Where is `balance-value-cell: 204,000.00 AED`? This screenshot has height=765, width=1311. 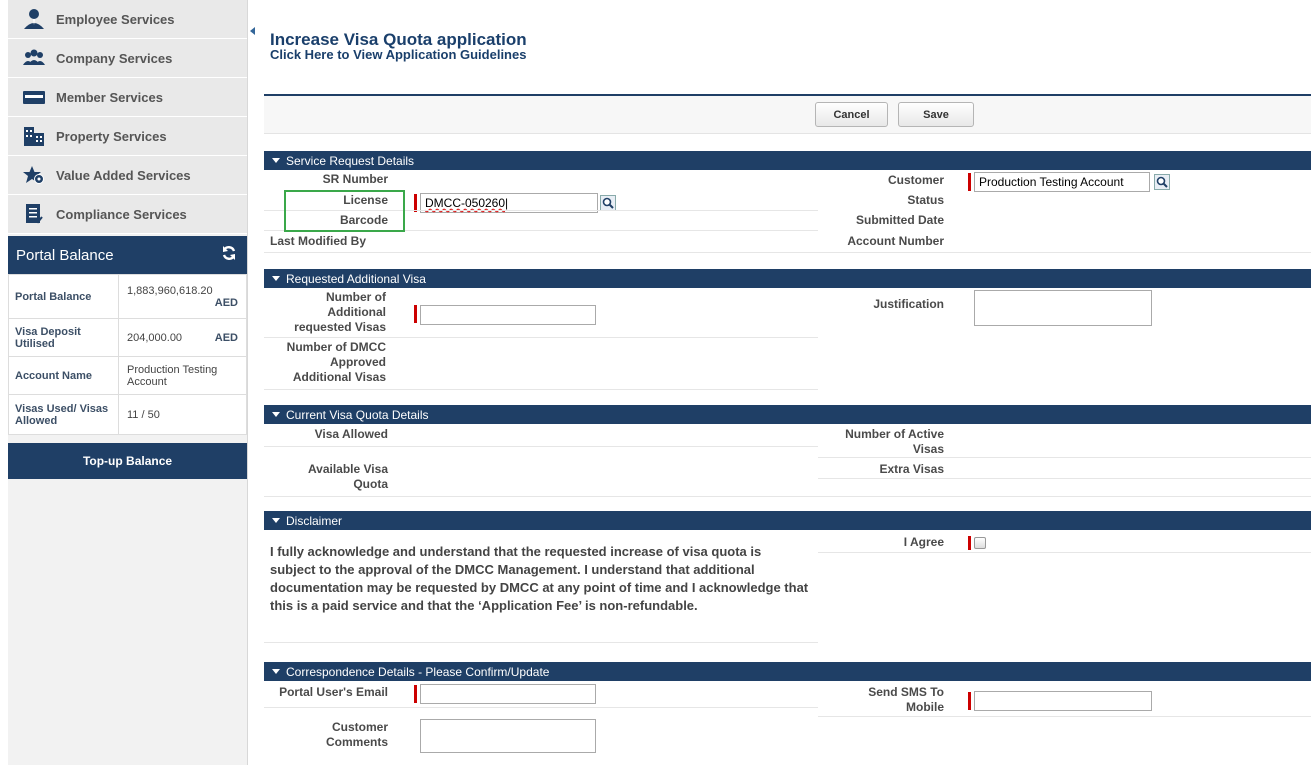 balance-value-cell: 204,000.00 AED is located at coordinates (182, 337).